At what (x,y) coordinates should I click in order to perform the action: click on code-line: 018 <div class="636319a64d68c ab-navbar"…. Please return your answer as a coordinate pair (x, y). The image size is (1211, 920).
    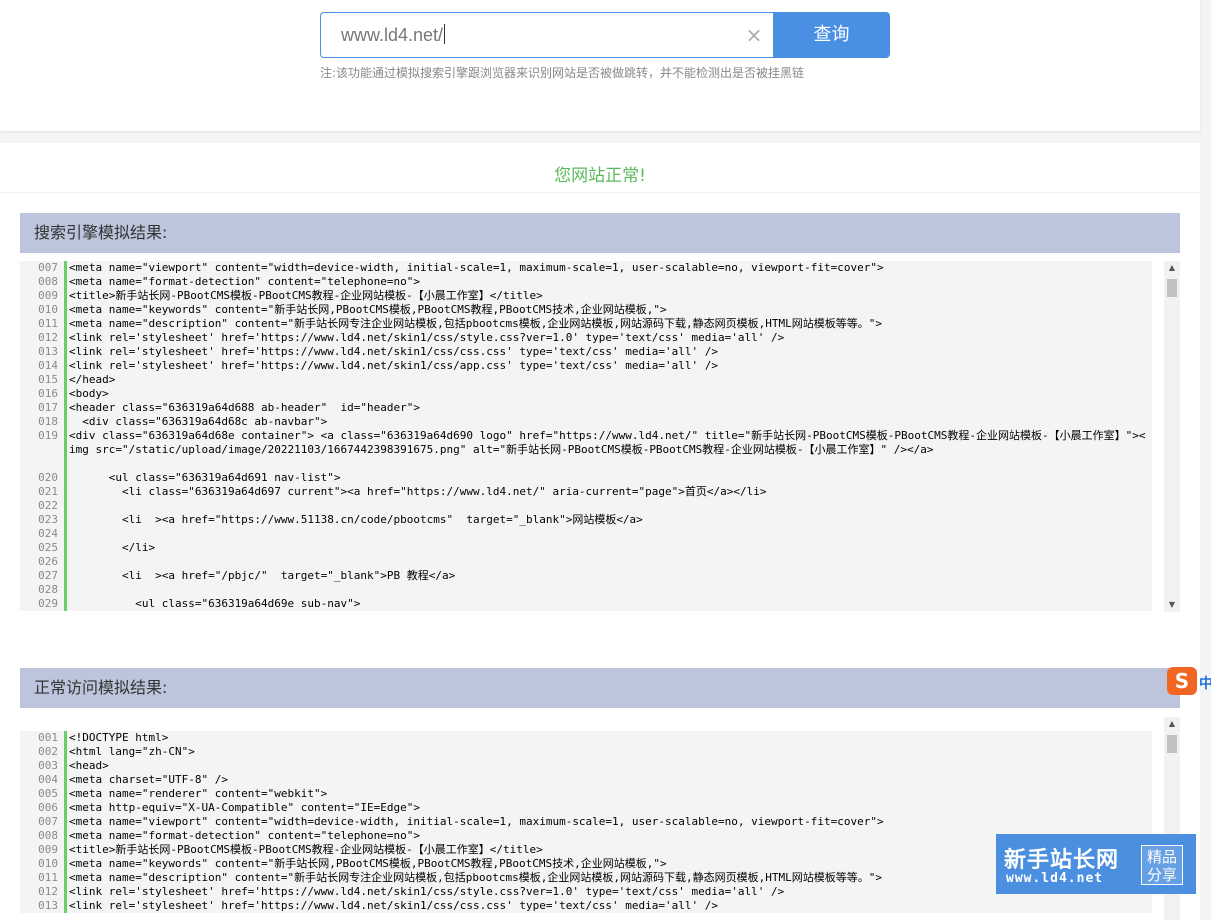
    Looking at the image, I should click on (586, 422).